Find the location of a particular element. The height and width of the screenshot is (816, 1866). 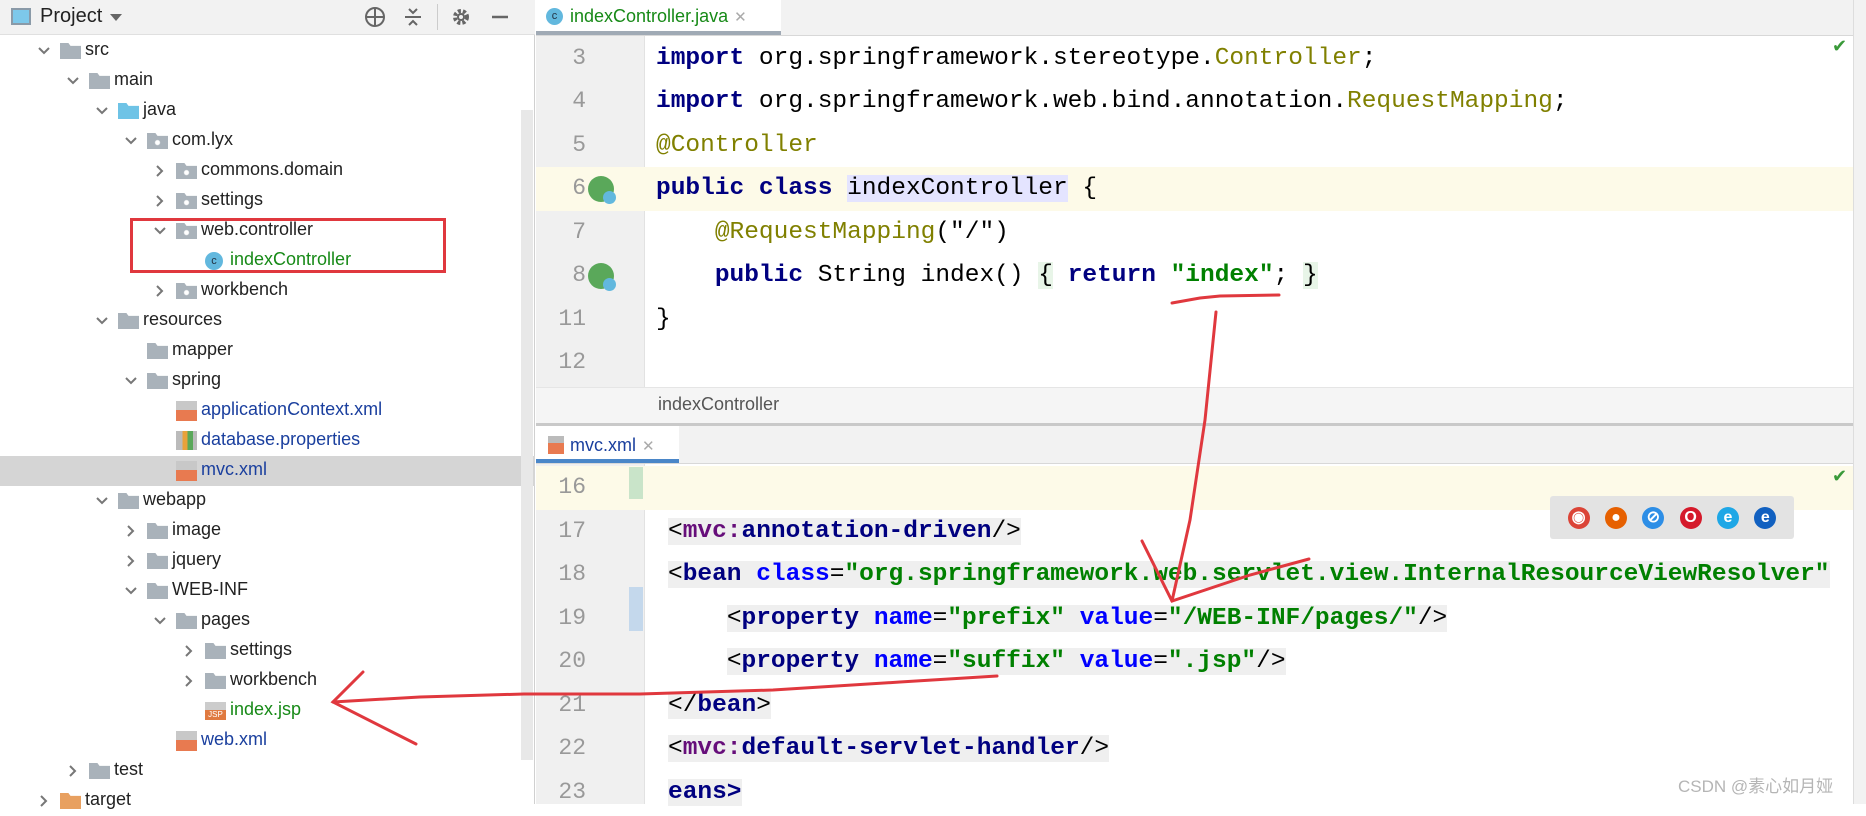

code-token: class is located at coordinates (793, 574).